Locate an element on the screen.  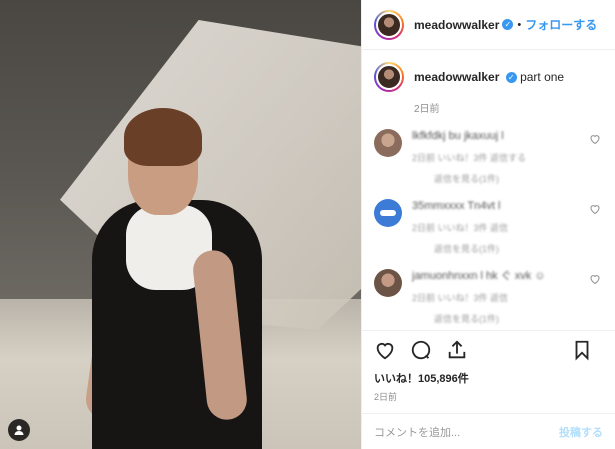
comment-icon is located at coordinates (422, 351).